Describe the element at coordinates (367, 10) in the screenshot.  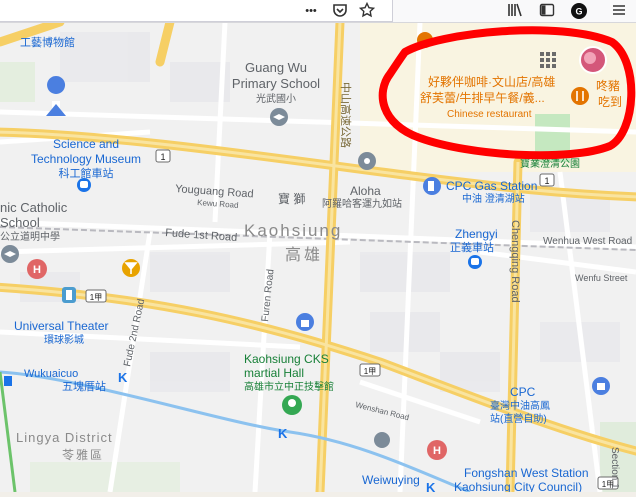
I see `bookmark-star-icon` at that location.